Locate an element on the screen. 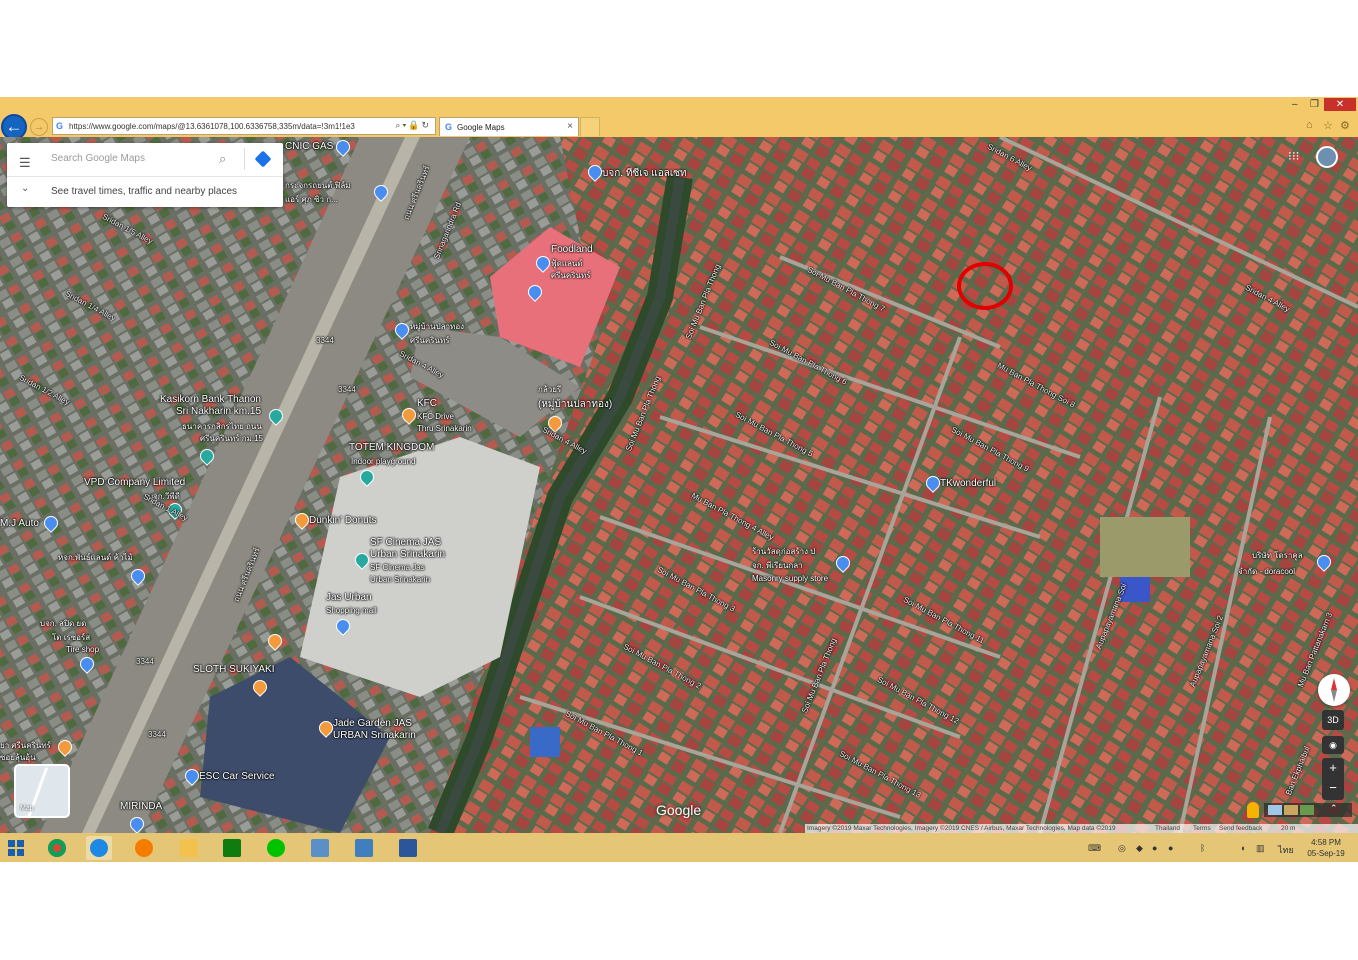  scale-label: 20 m is located at coordinates (1288, 828).